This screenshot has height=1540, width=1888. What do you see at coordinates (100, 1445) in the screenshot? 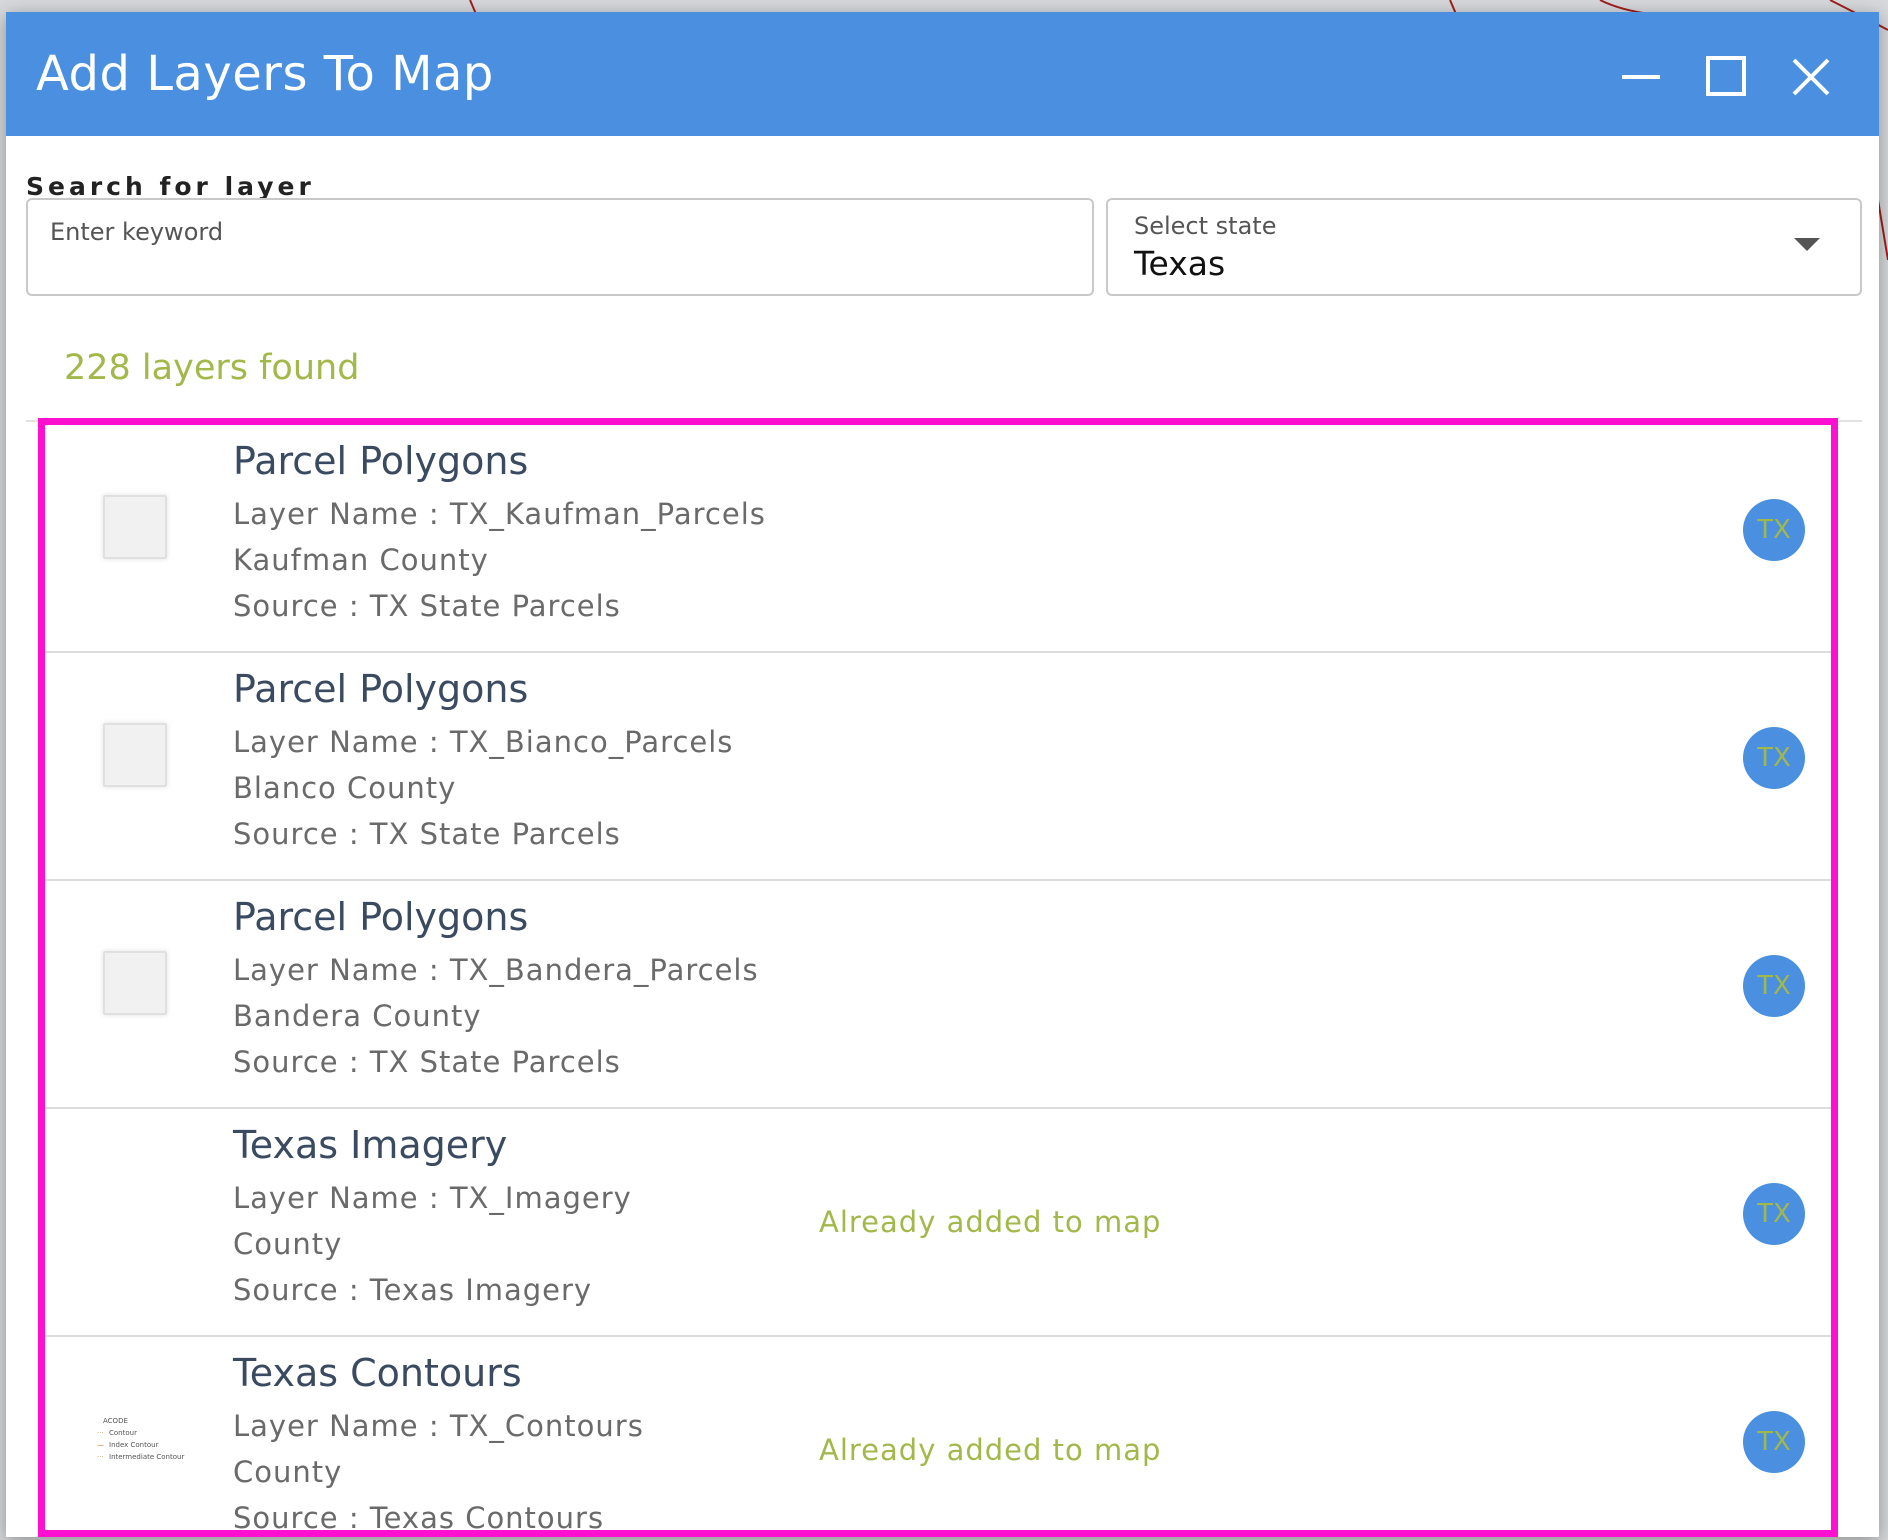
I see `legend-swatch: —` at bounding box center [100, 1445].